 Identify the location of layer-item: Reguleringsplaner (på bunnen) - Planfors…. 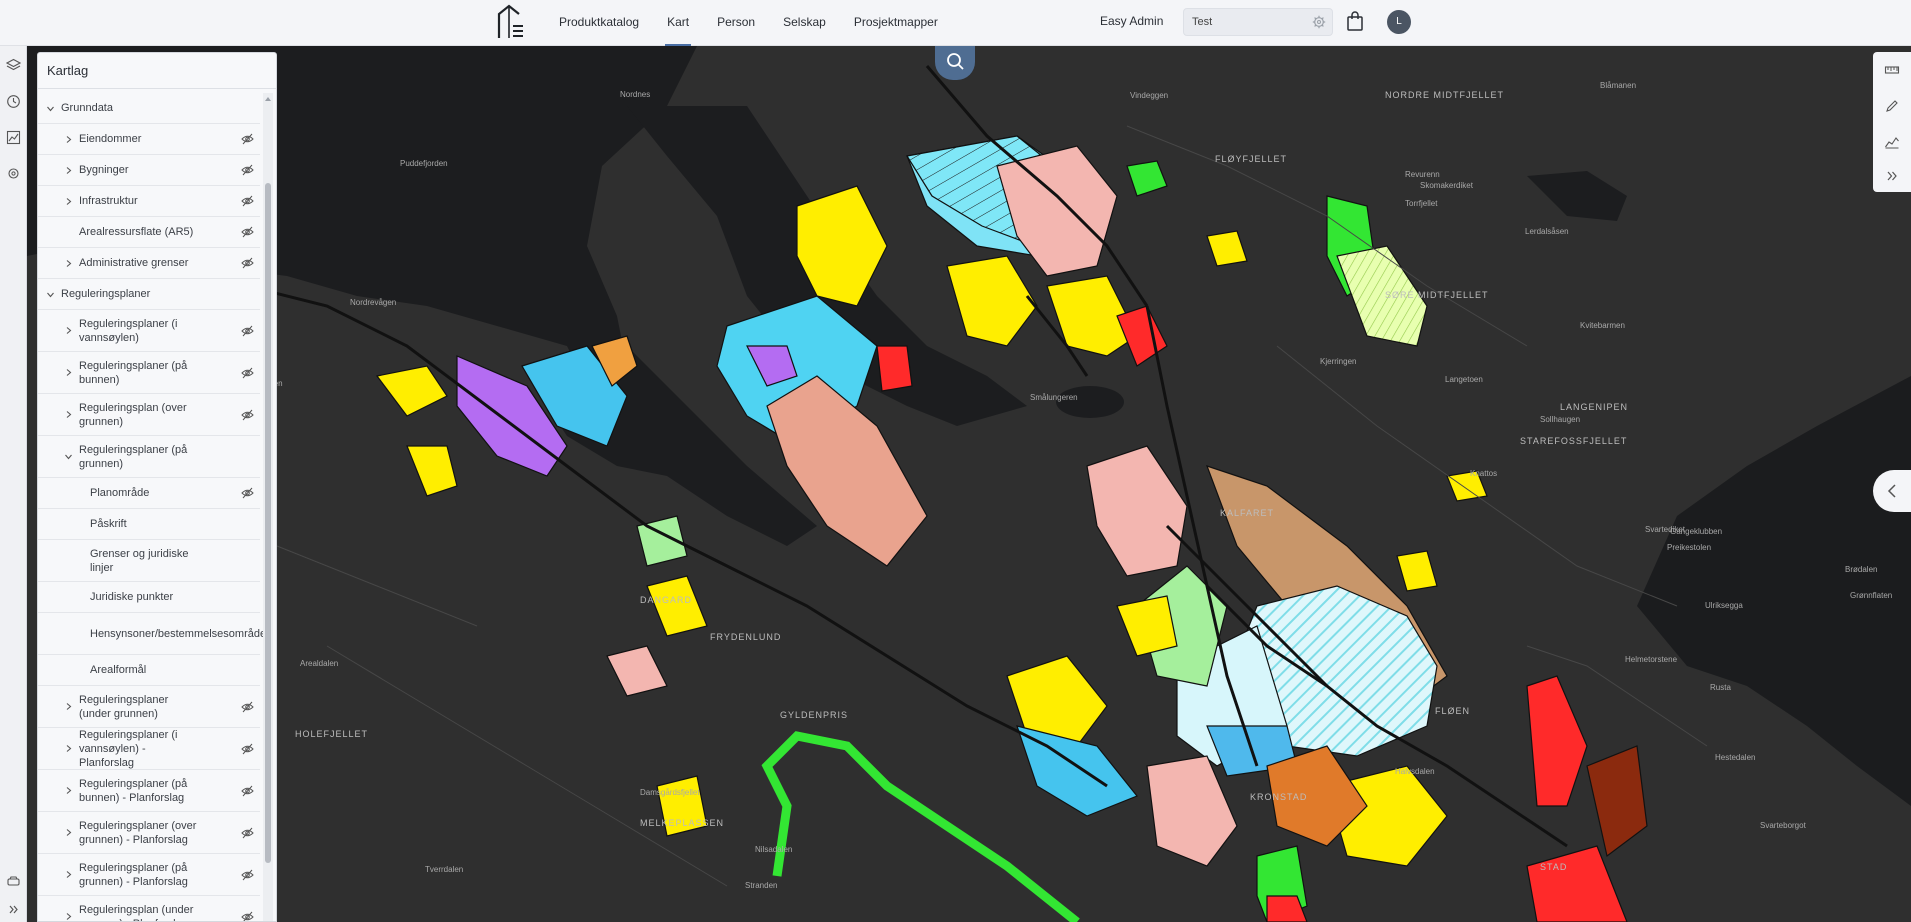
(149, 791).